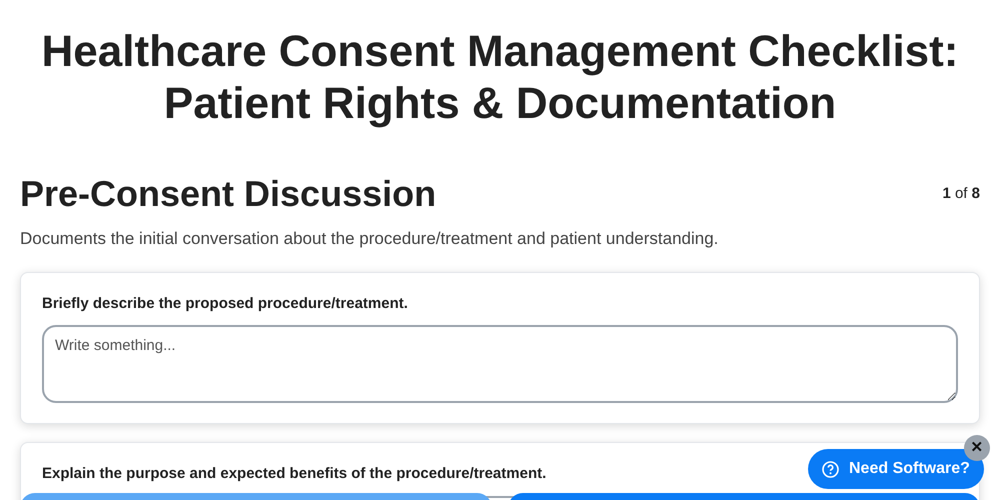  I want to click on question-label: Explain the purpose and expected benefits of the procedure/treatment., so click(294, 474).